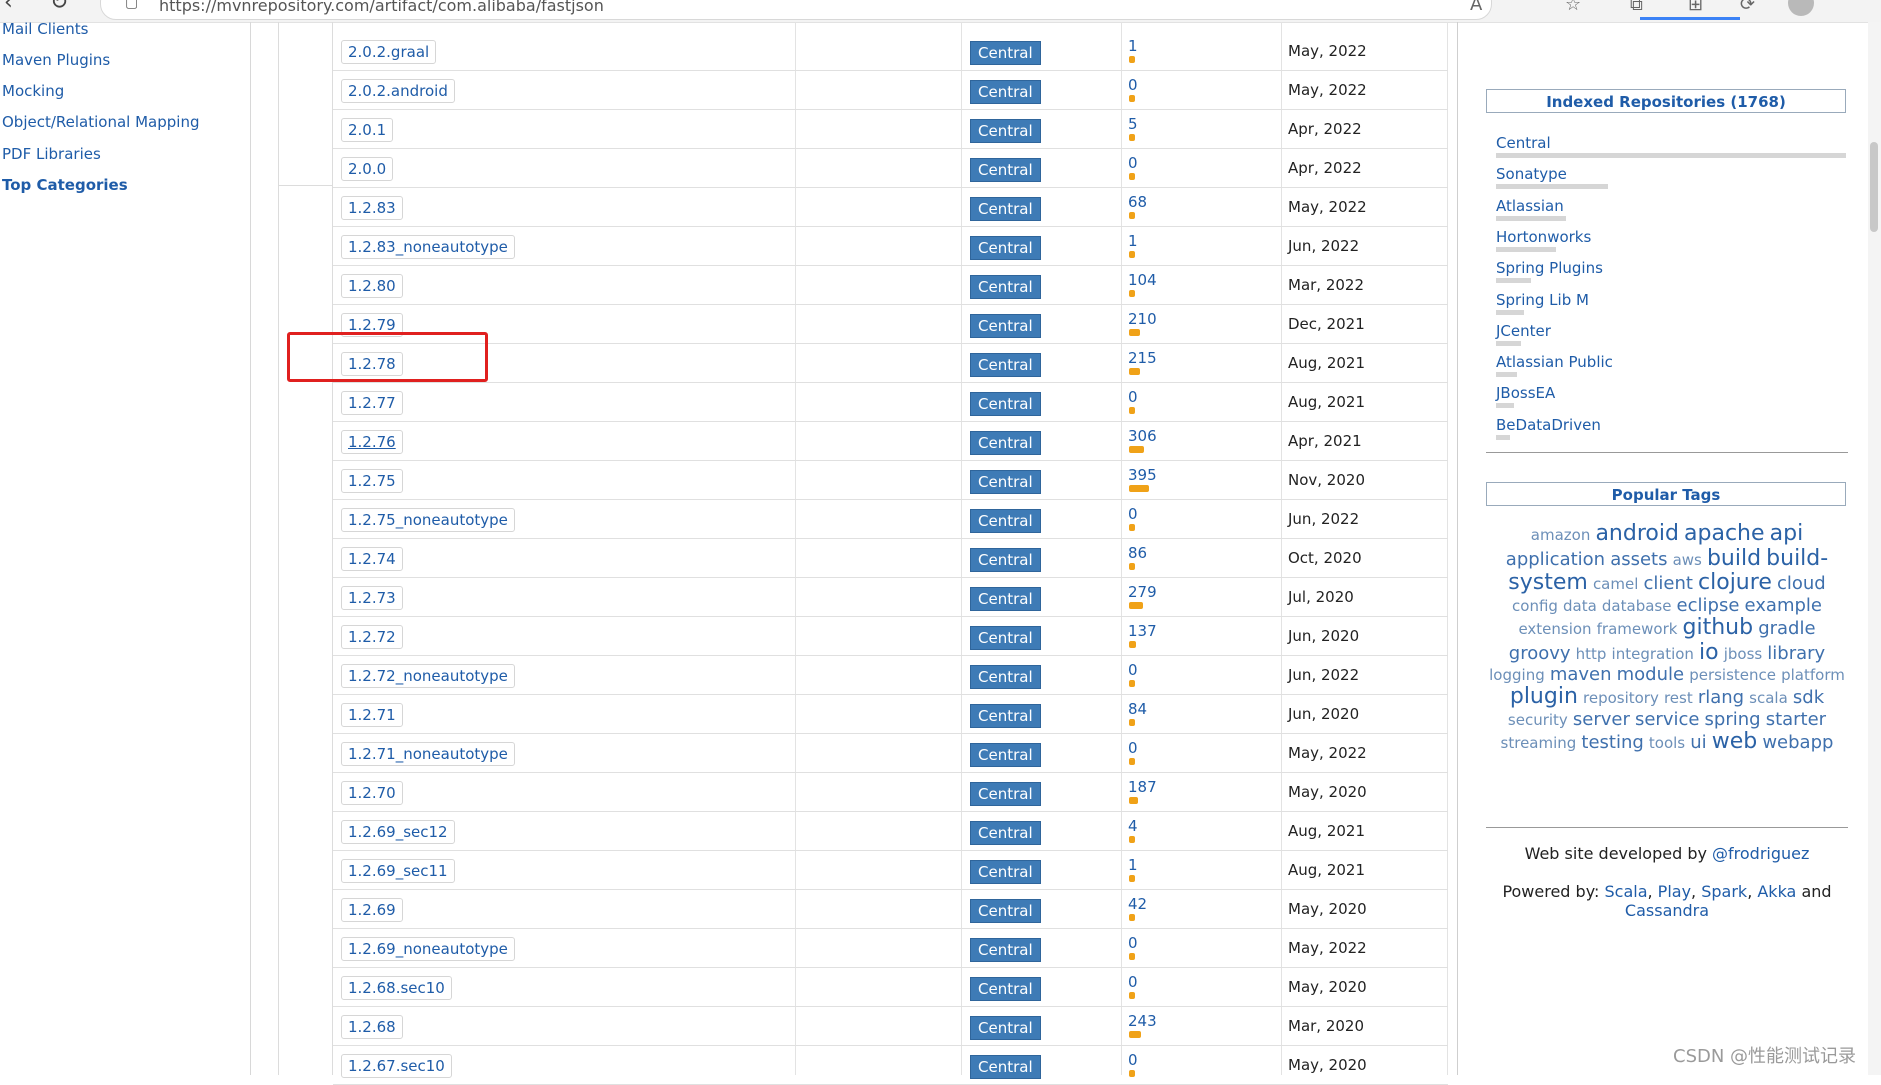  Describe the element at coordinates (1142, 358) in the screenshot. I see `usages-link: 215` at that location.